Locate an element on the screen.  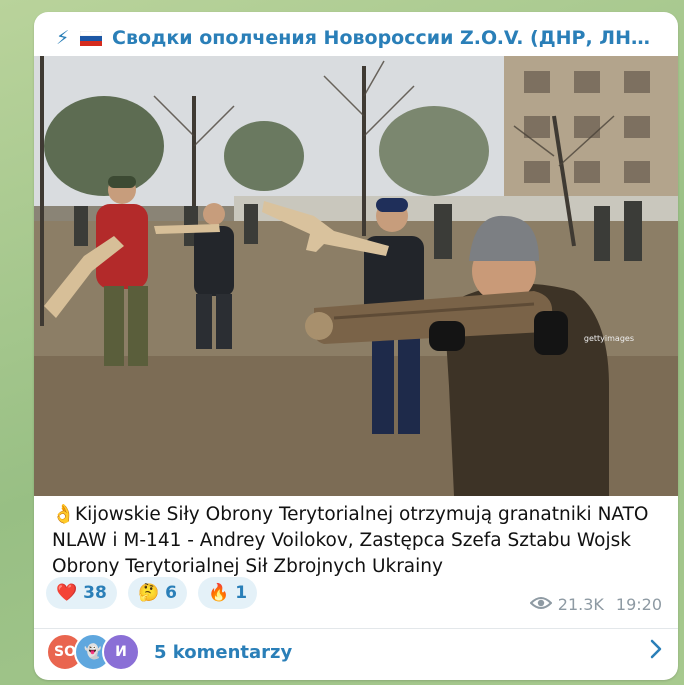
reaction-count: 38 is located at coordinates (95, 593).